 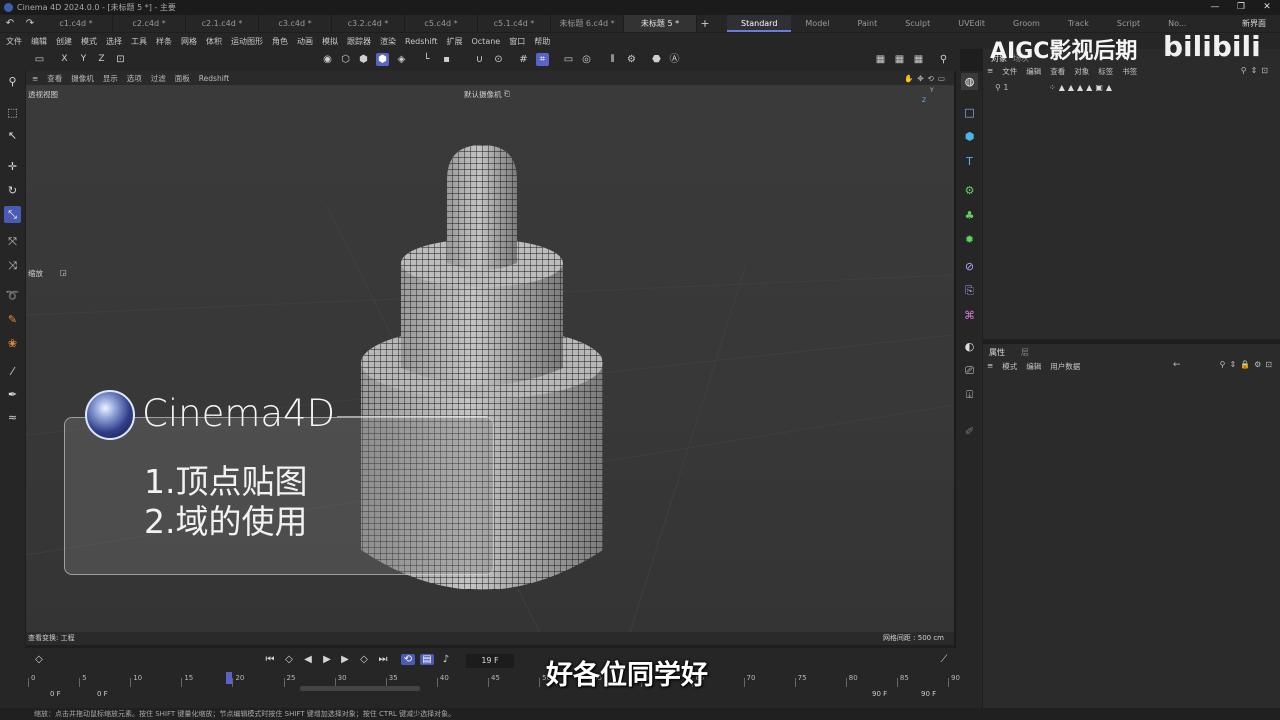 I want to click on zoom-icon: ◲, so click(x=63, y=272).